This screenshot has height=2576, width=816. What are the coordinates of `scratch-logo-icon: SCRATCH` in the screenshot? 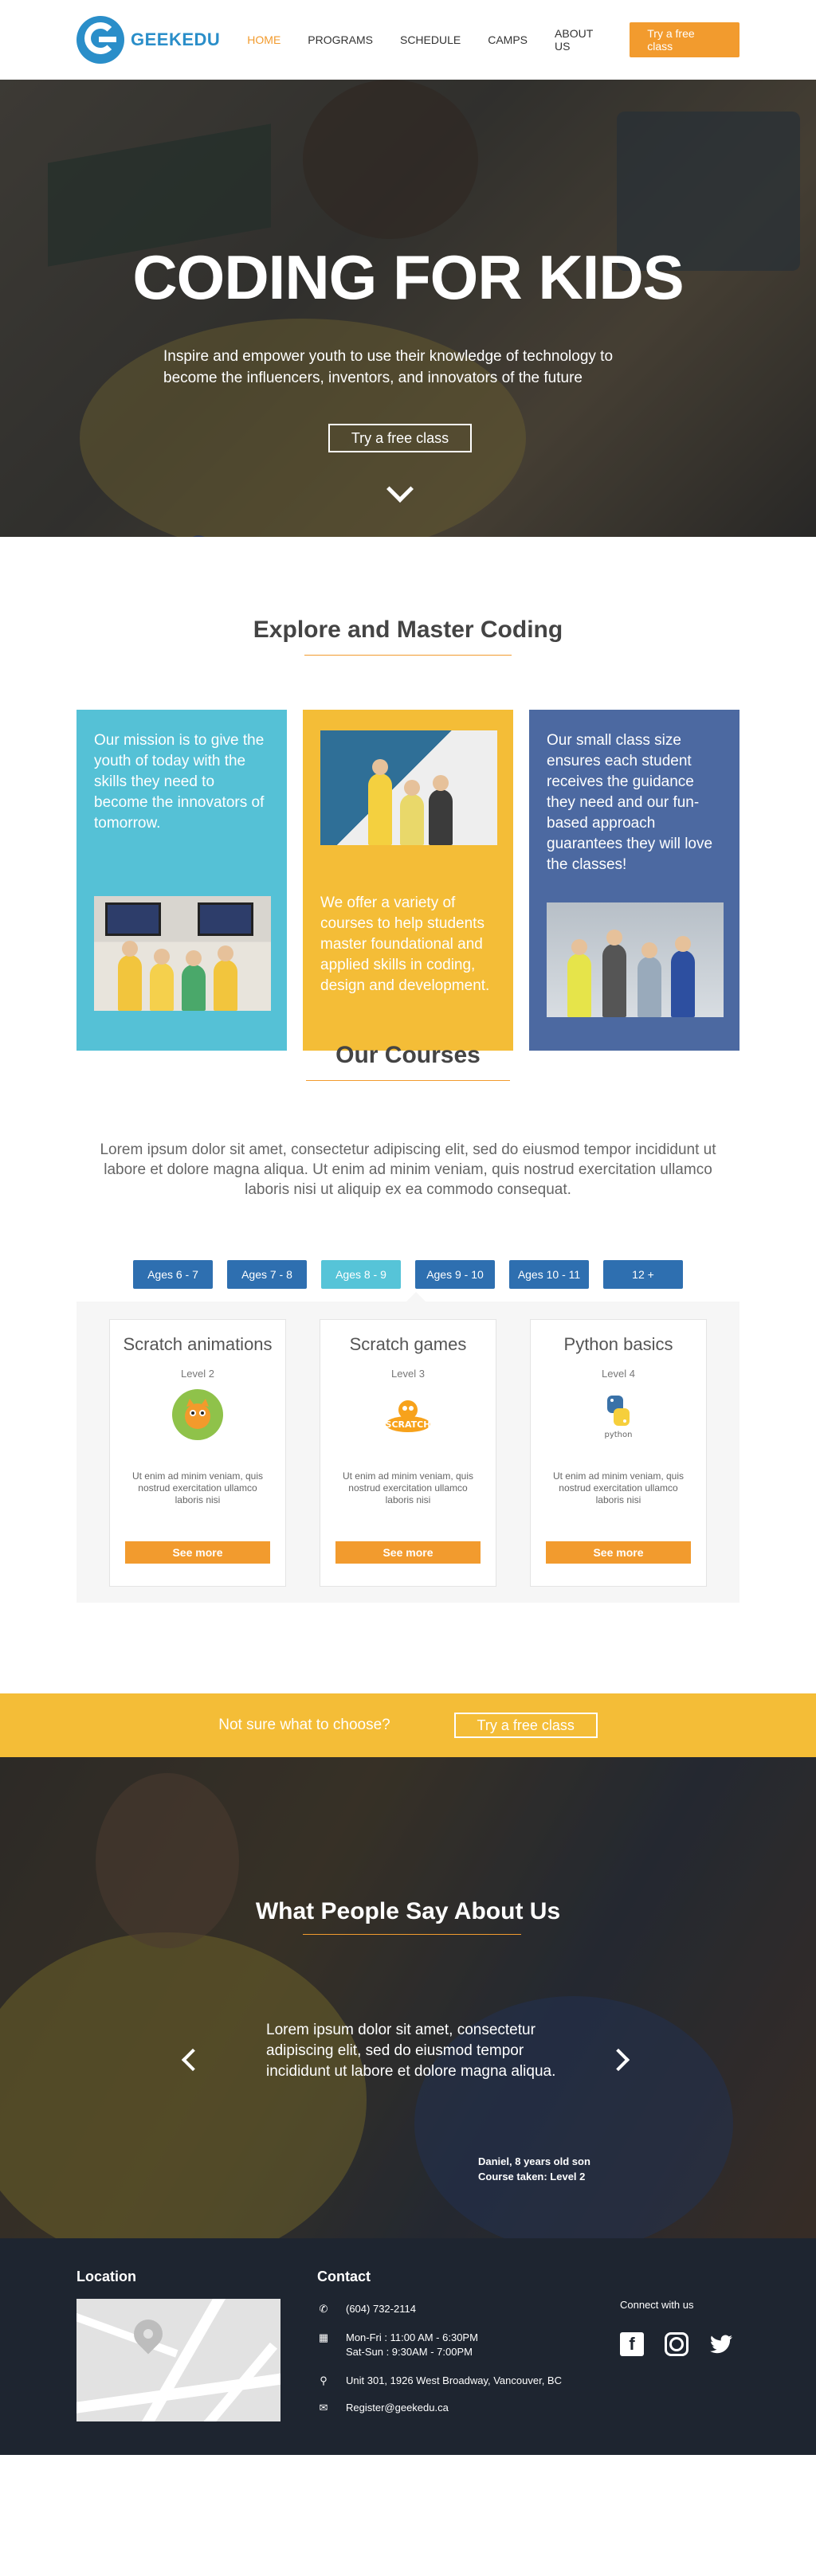 It's located at (408, 1414).